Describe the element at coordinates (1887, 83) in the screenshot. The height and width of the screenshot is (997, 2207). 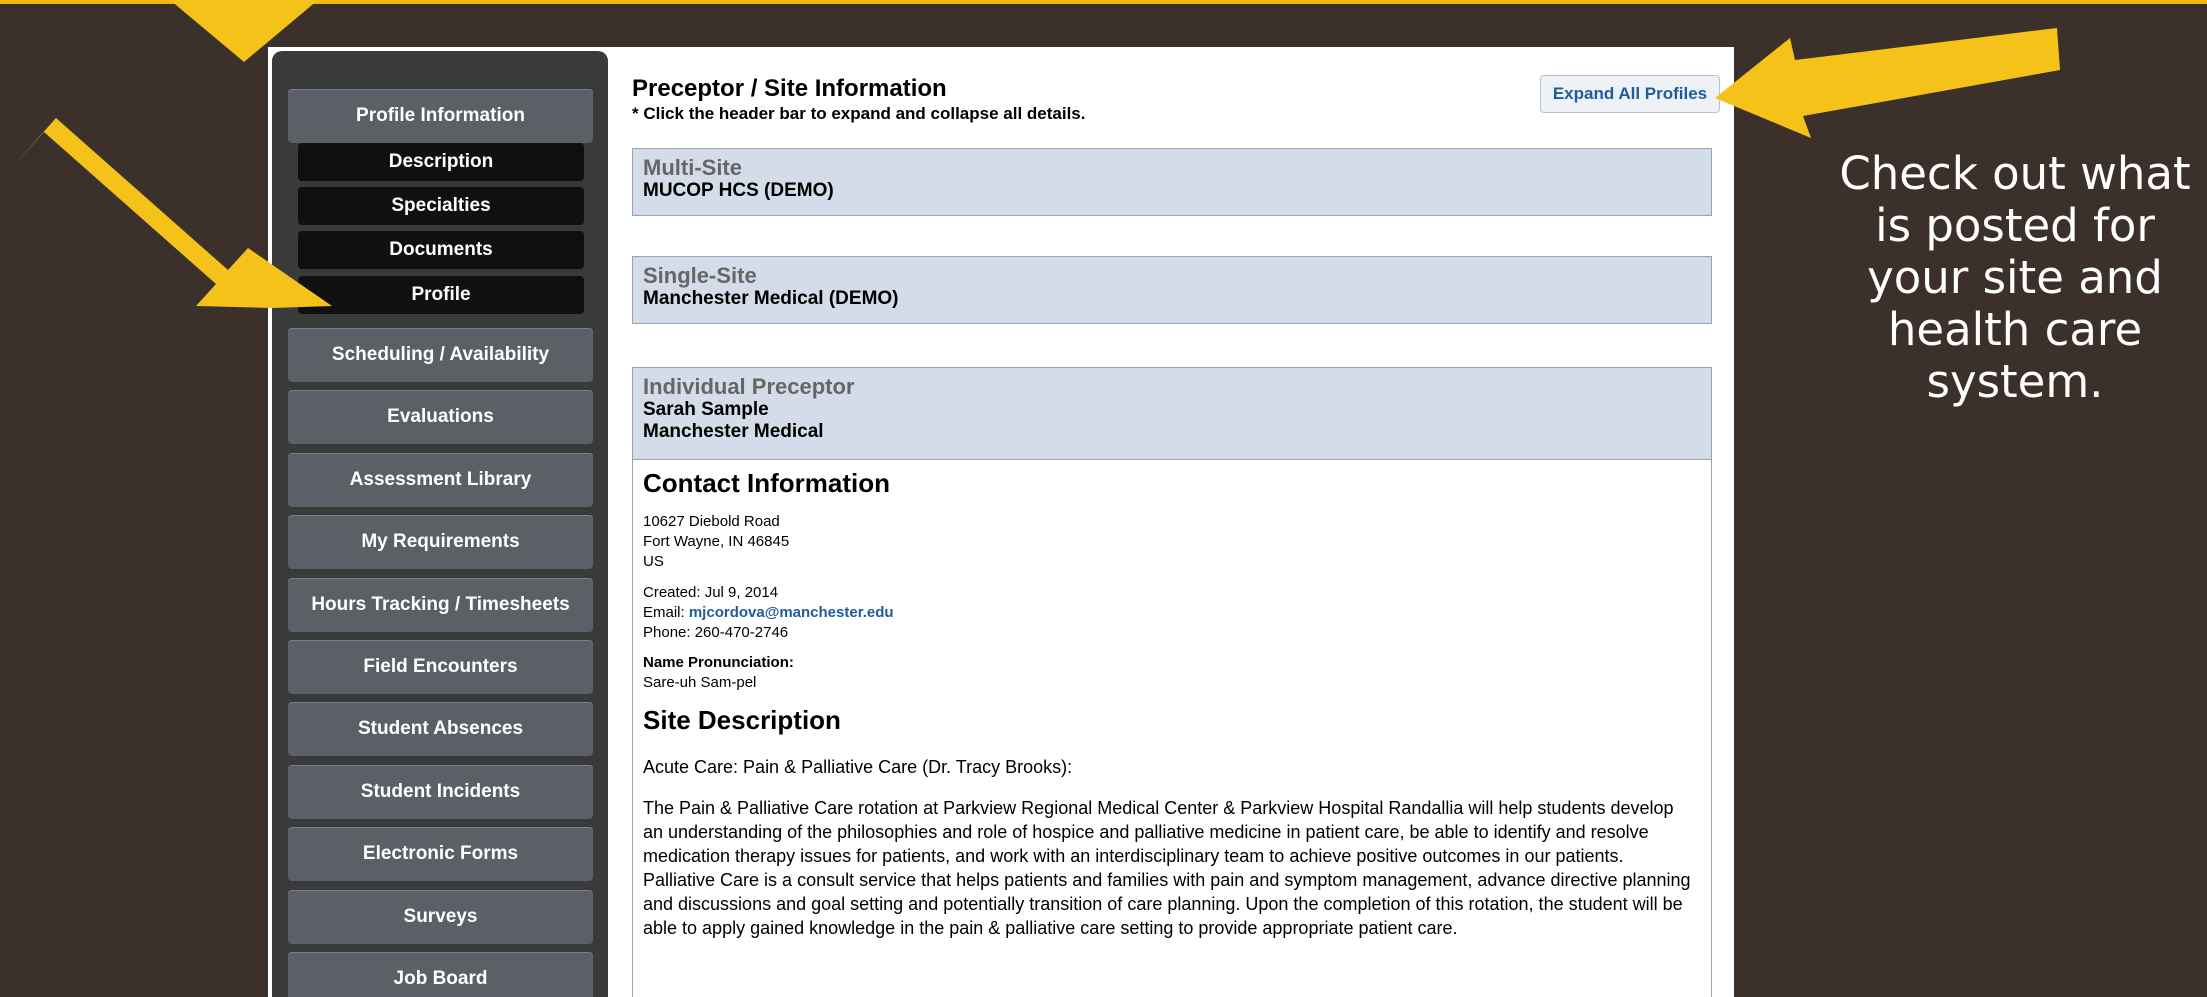
I see `arrow-to-expand-icon` at that location.